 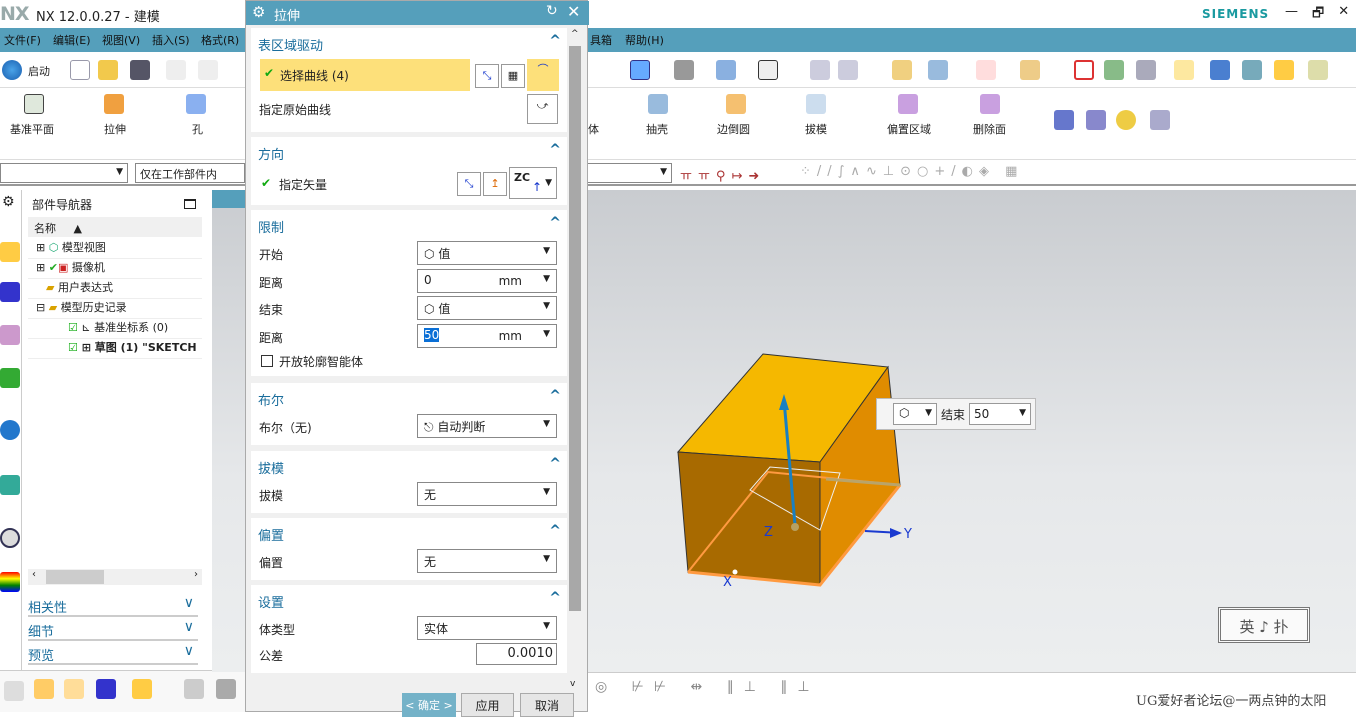 What do you see at coordinates (10, 335) in the screenshot?
I see `part-navigator-icon` at bounding box center [10, 335].